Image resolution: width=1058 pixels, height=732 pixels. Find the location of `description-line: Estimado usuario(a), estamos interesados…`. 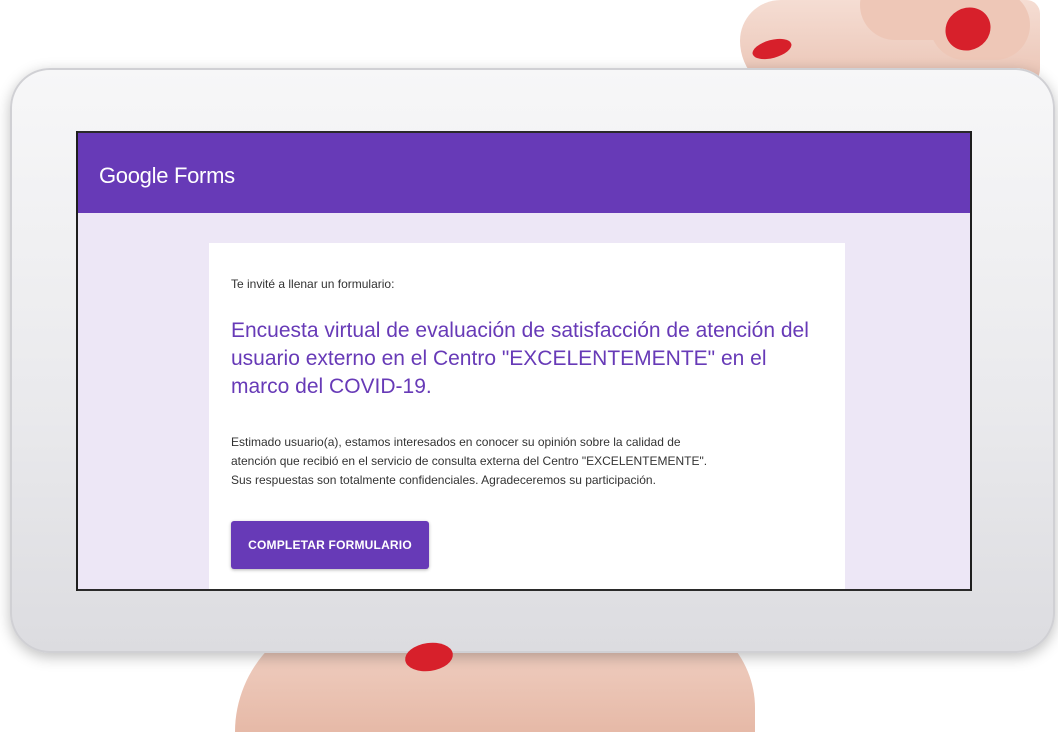

description-line: Estimado usuario(a), estamos interesados… is located at coordinates (456, 442).